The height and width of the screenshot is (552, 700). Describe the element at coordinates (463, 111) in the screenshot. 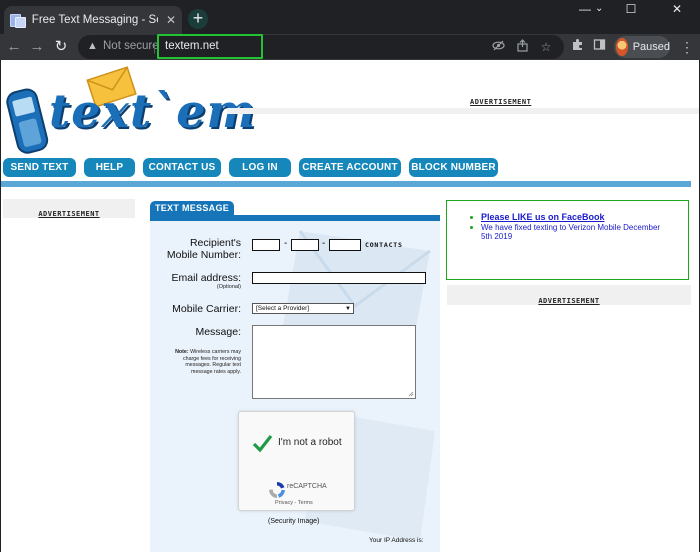

I see `advertisement-bar` at that location.